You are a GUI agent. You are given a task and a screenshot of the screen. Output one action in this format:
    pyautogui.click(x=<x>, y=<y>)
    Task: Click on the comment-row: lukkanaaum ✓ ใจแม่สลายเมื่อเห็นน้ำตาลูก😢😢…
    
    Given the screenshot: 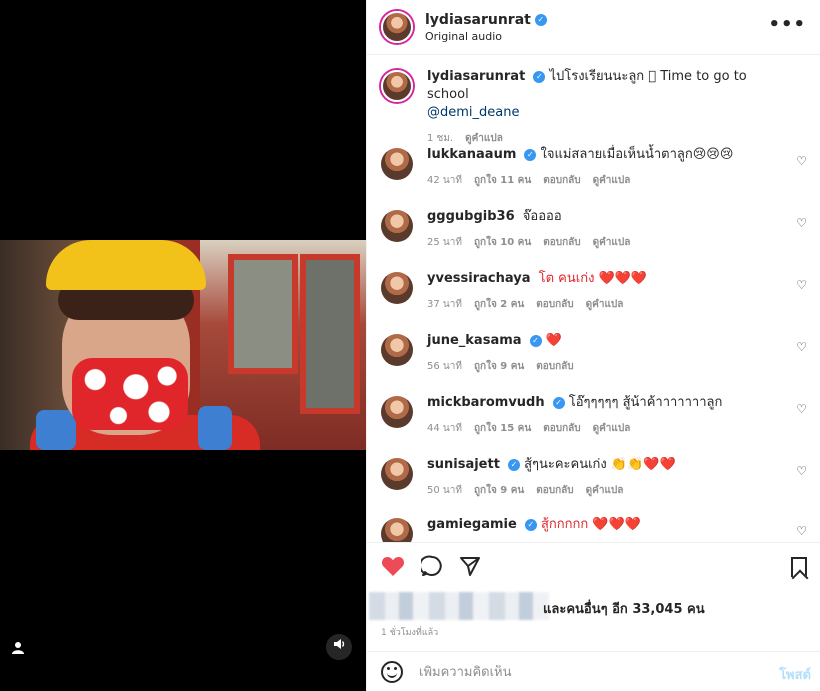 What is the action you would take?
    pyautogui.click(x=596, y=168)
    